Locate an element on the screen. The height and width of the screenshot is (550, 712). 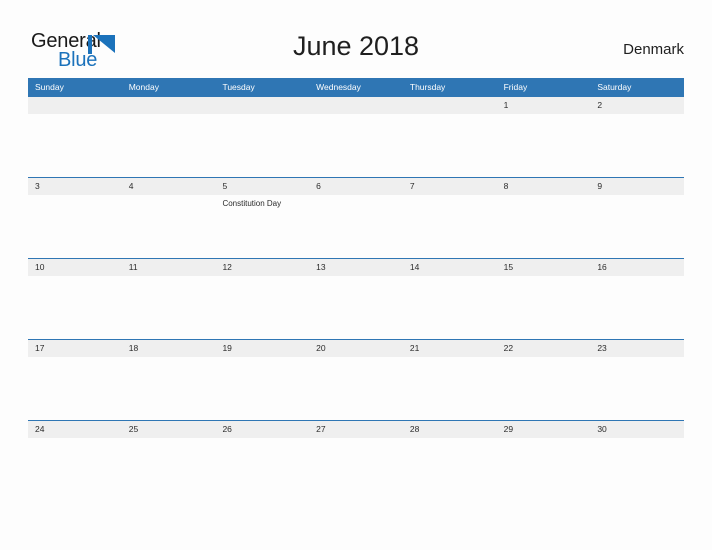
day-number: 20 is located at coordinates (356, 348).